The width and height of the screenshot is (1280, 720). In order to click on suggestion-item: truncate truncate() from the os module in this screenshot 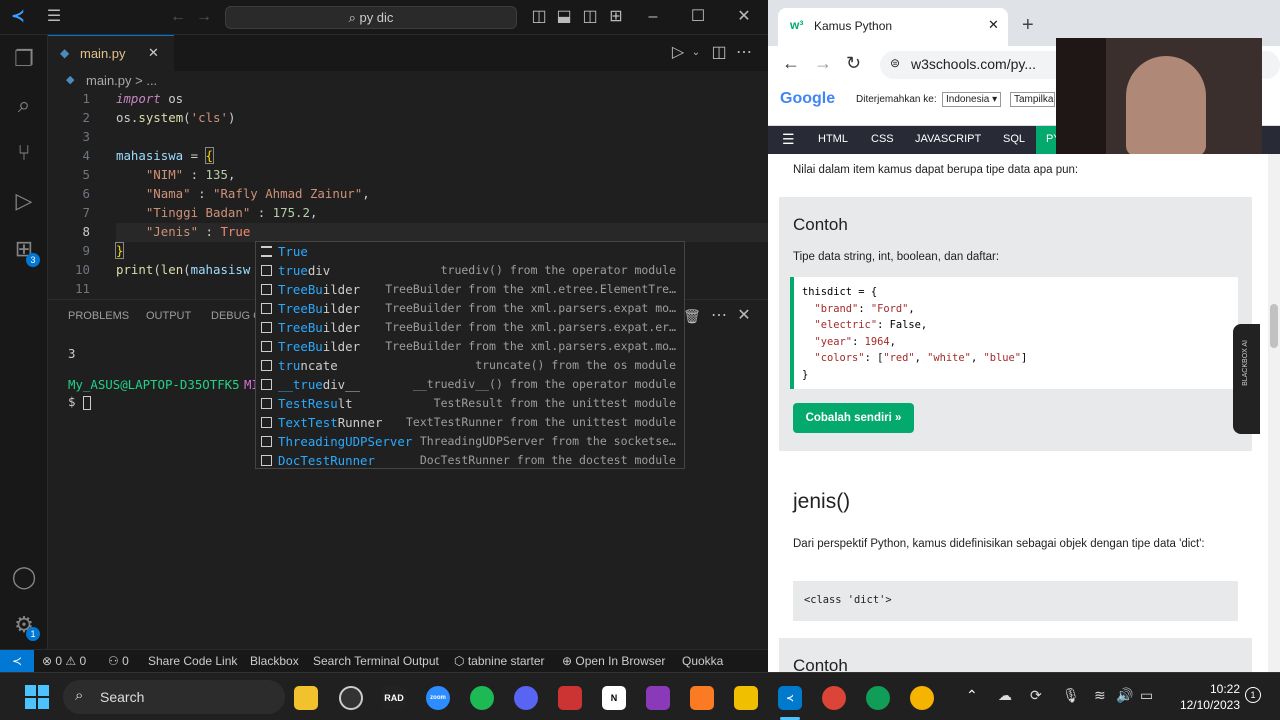, I will do `click(470, 365)`.